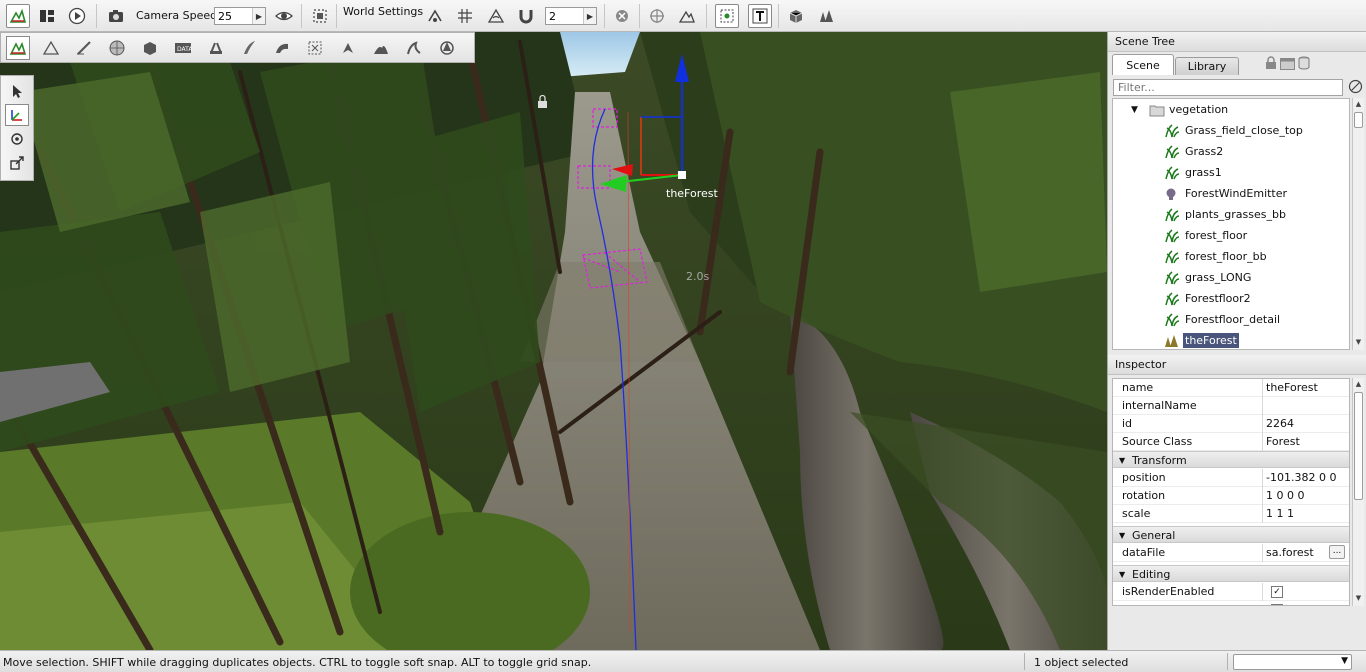 The image size is (1366, 672). What do you see at coordinates (47, 16) in the screenshot?
I see `layout-icon` at bounding box center [47, 16].